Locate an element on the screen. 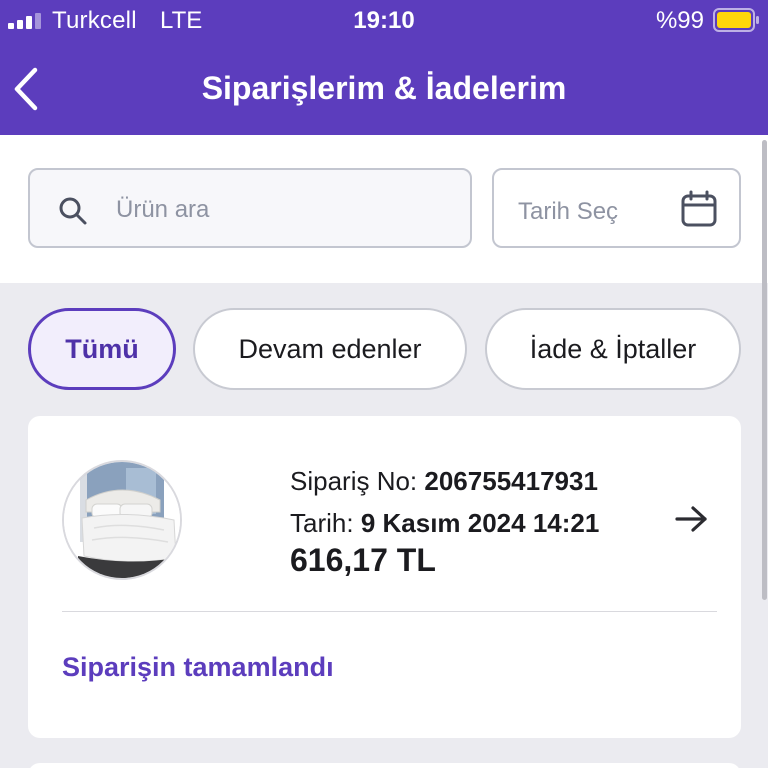 The width and height of the screenshot is (768, 768). order-total: 616,17 TL is located at coordinates (363, 560).